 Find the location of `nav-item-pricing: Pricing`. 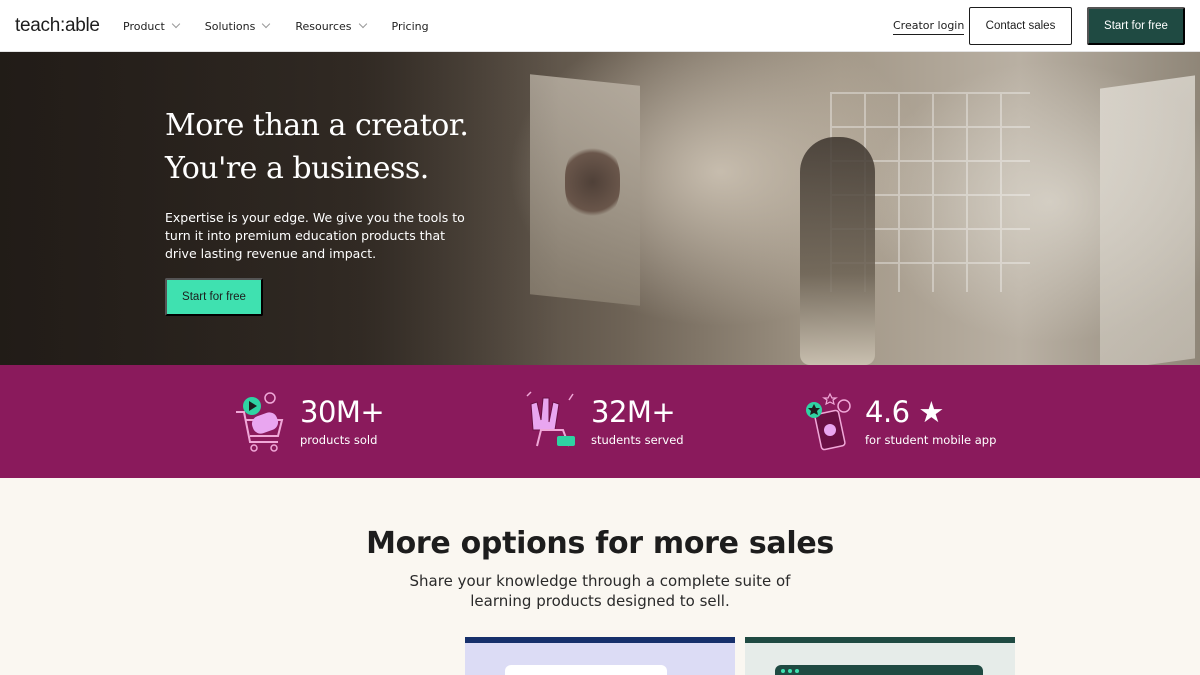

nav-item-pricing: Pricing is located at coordinates (410, 26).